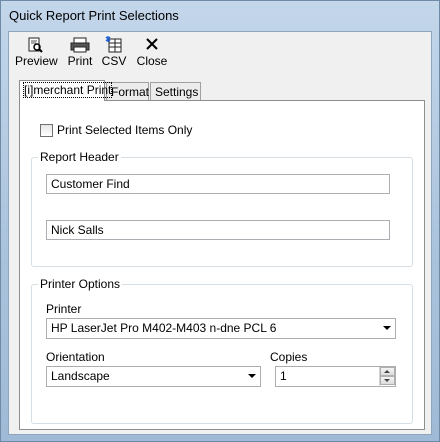 Image resolution: width=440 pixels, height=442 pixels. I want to click on preview-icon, so click(35, 45).